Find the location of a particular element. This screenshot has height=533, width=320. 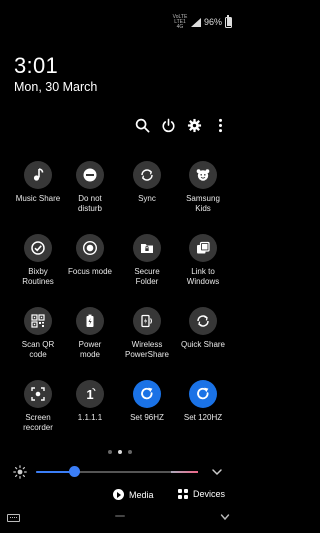

refresh-icon is located at coordinates (147, 393).